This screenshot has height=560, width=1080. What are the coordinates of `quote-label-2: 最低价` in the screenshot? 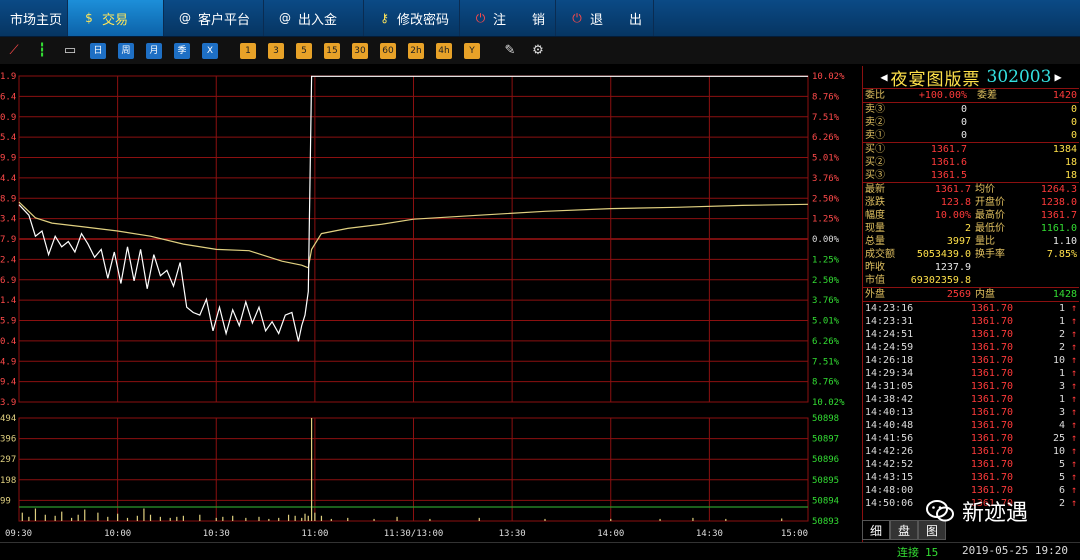 It's located at (990, 228).